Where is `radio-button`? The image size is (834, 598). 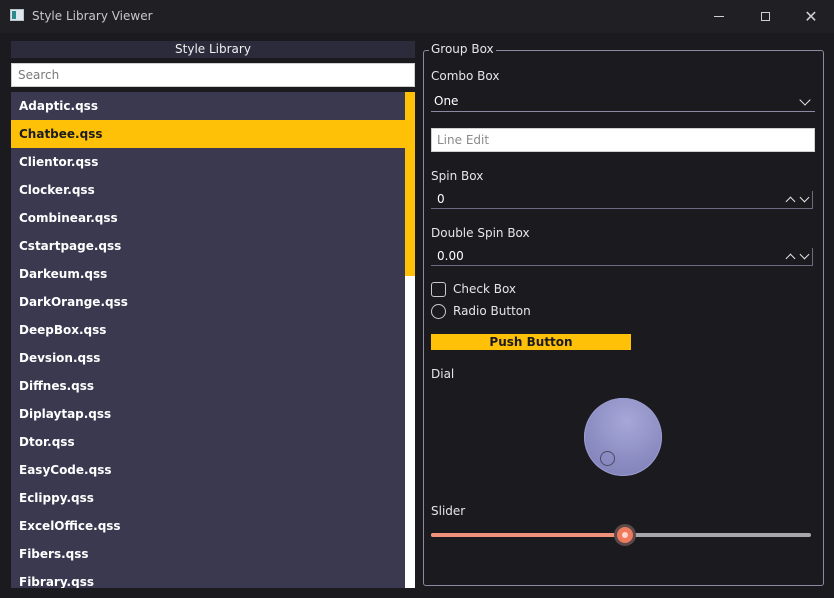
radio-button is located at coordinates (438, 311).